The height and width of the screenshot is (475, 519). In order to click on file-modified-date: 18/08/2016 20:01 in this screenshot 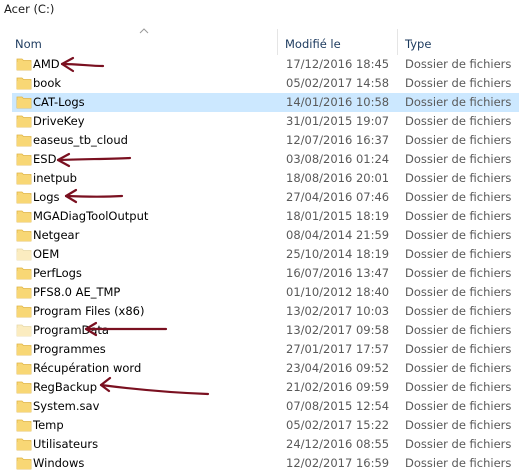, I will do `click(338, 178)`.